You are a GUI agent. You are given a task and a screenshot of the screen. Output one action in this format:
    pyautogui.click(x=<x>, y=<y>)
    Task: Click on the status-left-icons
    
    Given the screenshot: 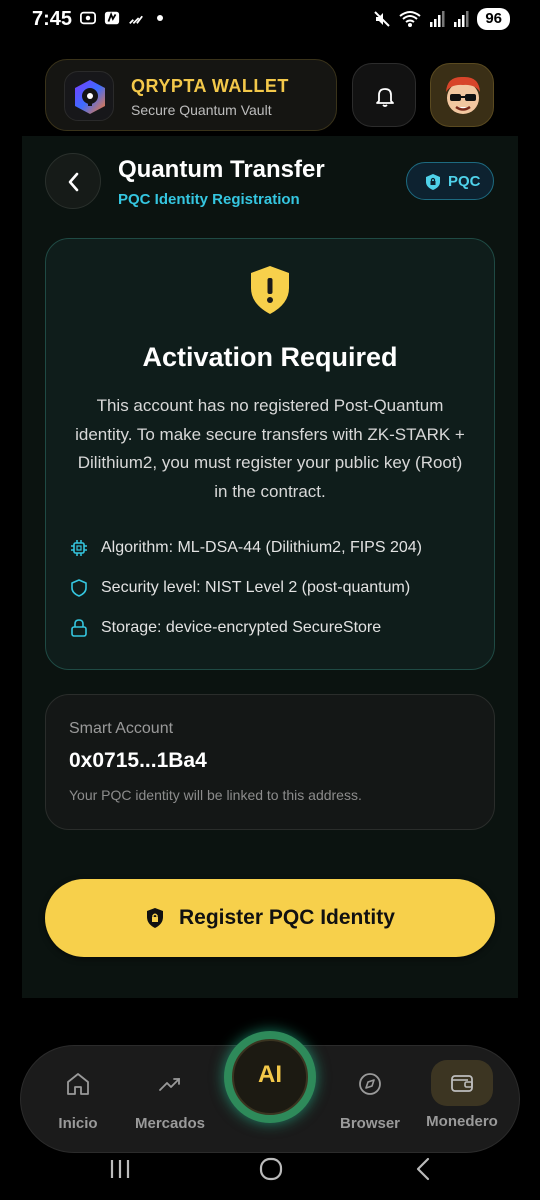 What is the action you would take?
    pyautogui.click(x=124, y=18)
    